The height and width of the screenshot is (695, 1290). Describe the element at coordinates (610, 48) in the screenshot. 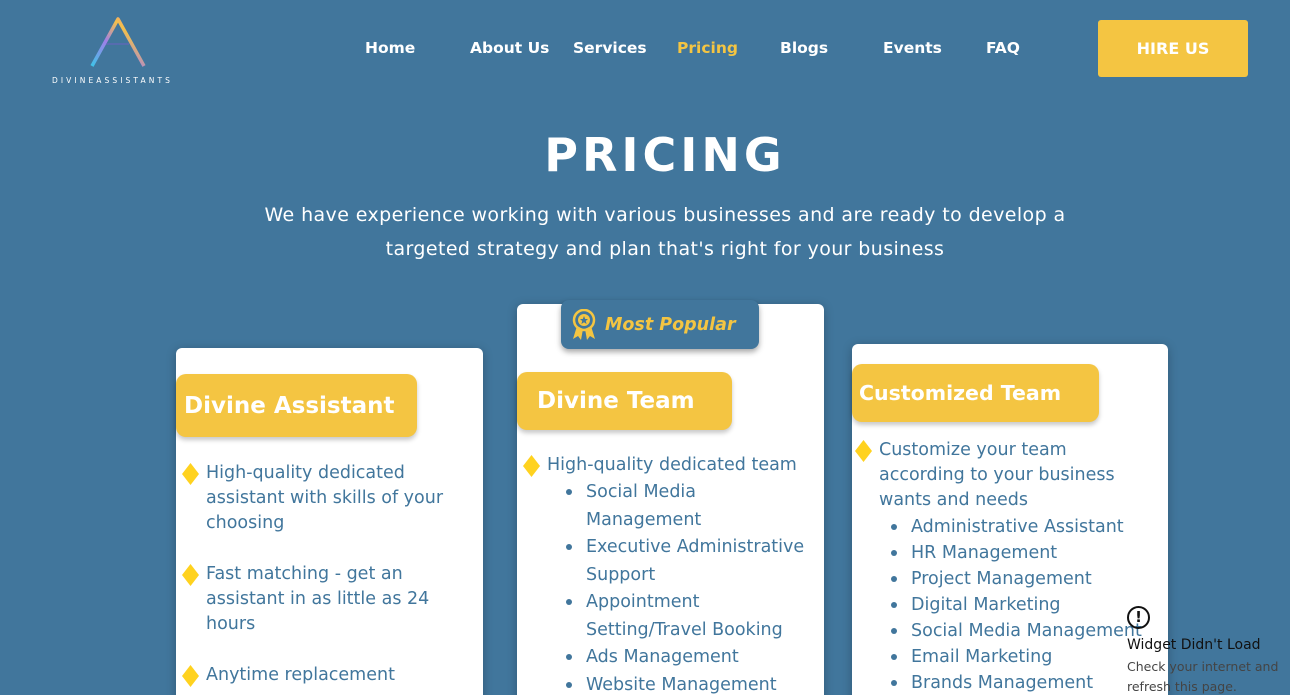

I see `nav-services: Services` at that location.